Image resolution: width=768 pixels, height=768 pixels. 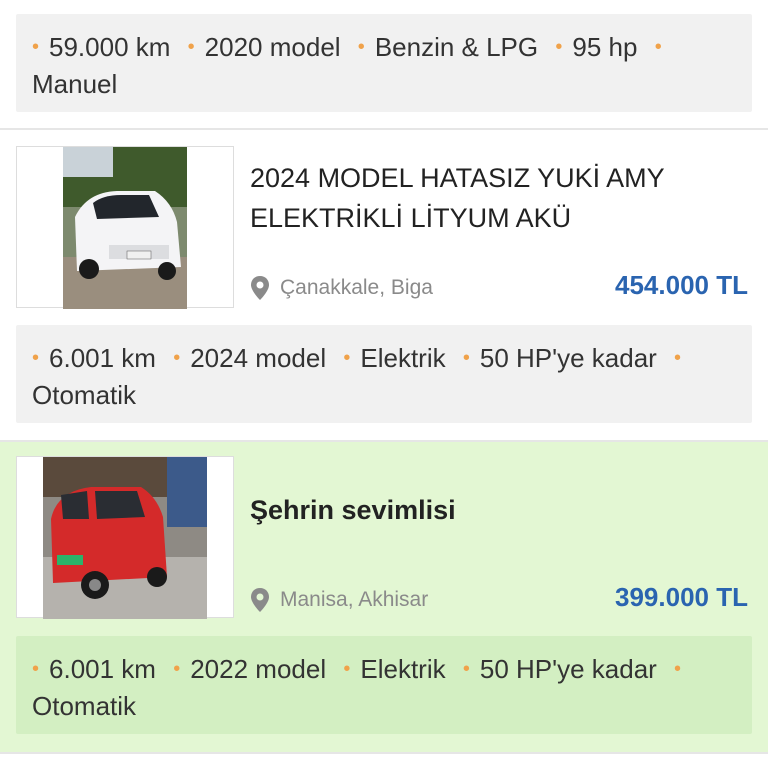 I want to click on spec-fuel: Benzin & LPG, so click(x=456, y=47).